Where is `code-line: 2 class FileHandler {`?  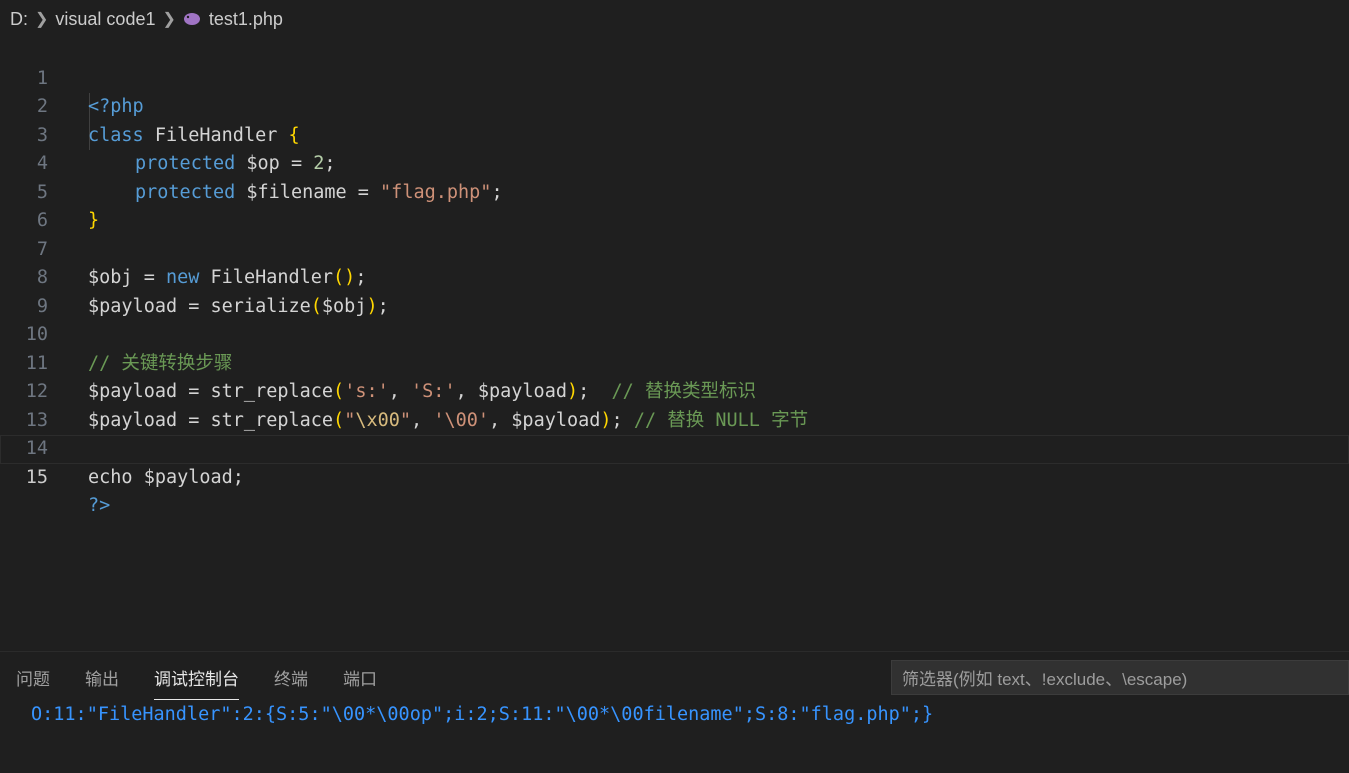
code-line: 2 class FileHandler { is located at coordinates (674, 105).